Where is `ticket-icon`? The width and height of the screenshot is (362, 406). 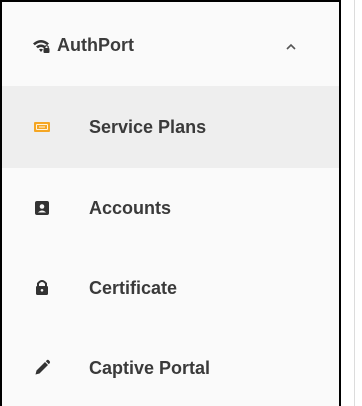
ticket-icon is located at coordinates (42, 127).